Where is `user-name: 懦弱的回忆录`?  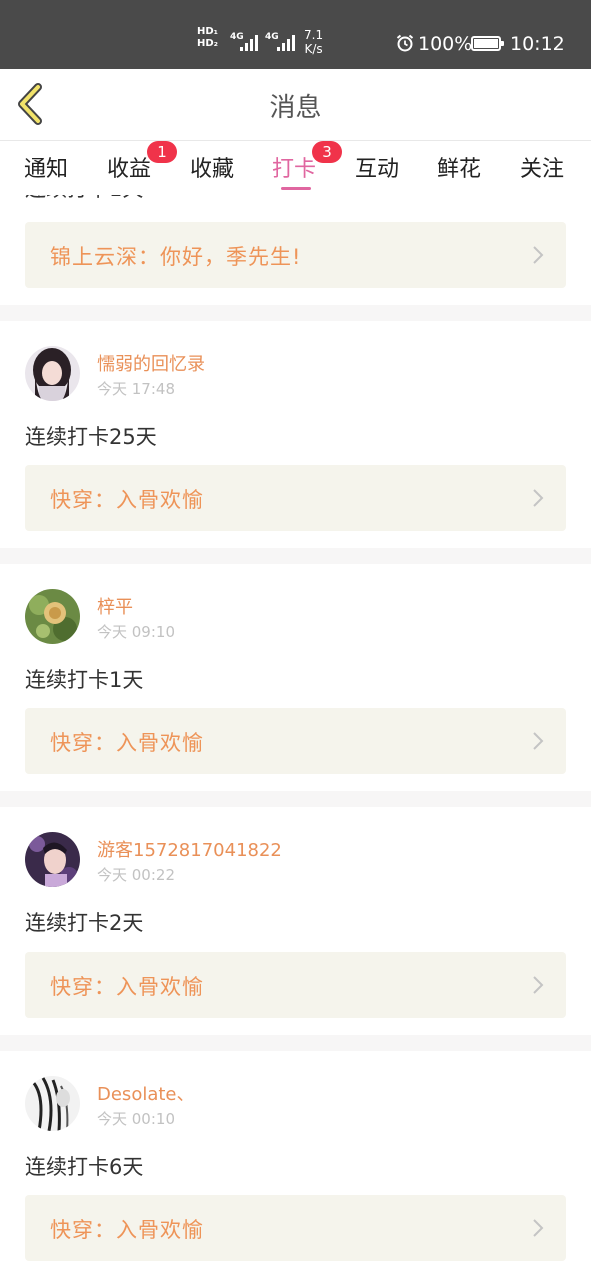
user-name: 懦弱的回忆录 is located at coordinates (151, 363).